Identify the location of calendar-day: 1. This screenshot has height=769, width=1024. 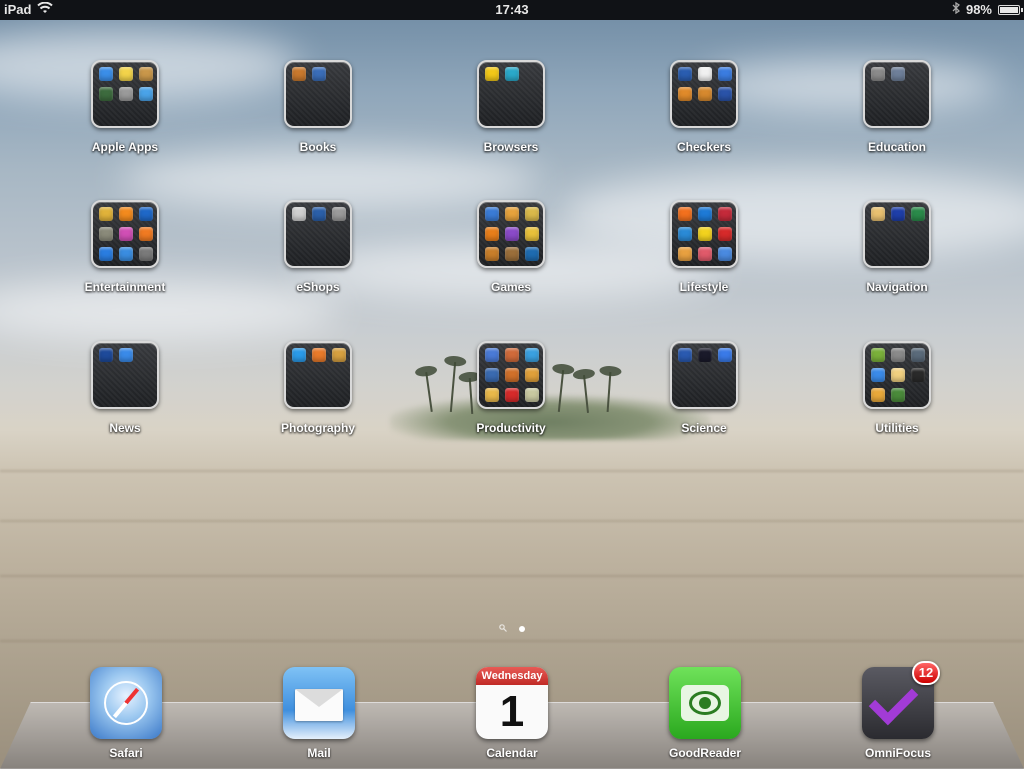
(512, 711).